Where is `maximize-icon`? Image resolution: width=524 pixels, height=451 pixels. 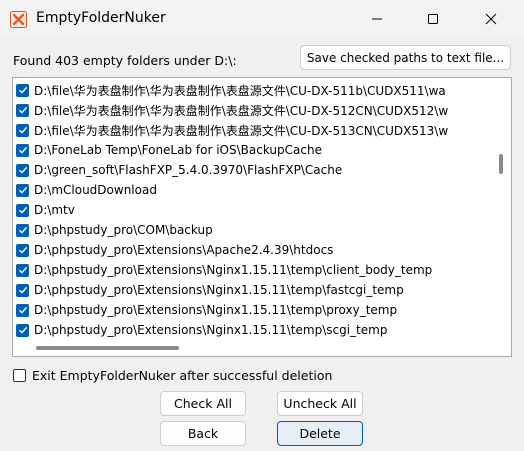
maximize-icon is located at coordinates (433, 19).